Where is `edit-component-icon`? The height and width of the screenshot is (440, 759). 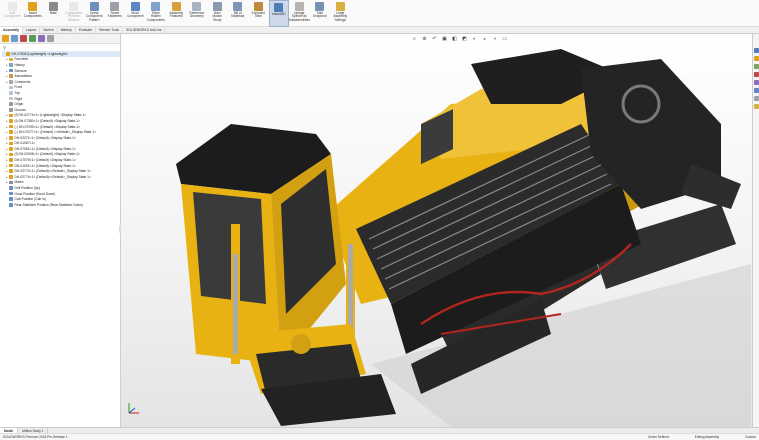
edit-component-icon is located at coordinates (12, 6).